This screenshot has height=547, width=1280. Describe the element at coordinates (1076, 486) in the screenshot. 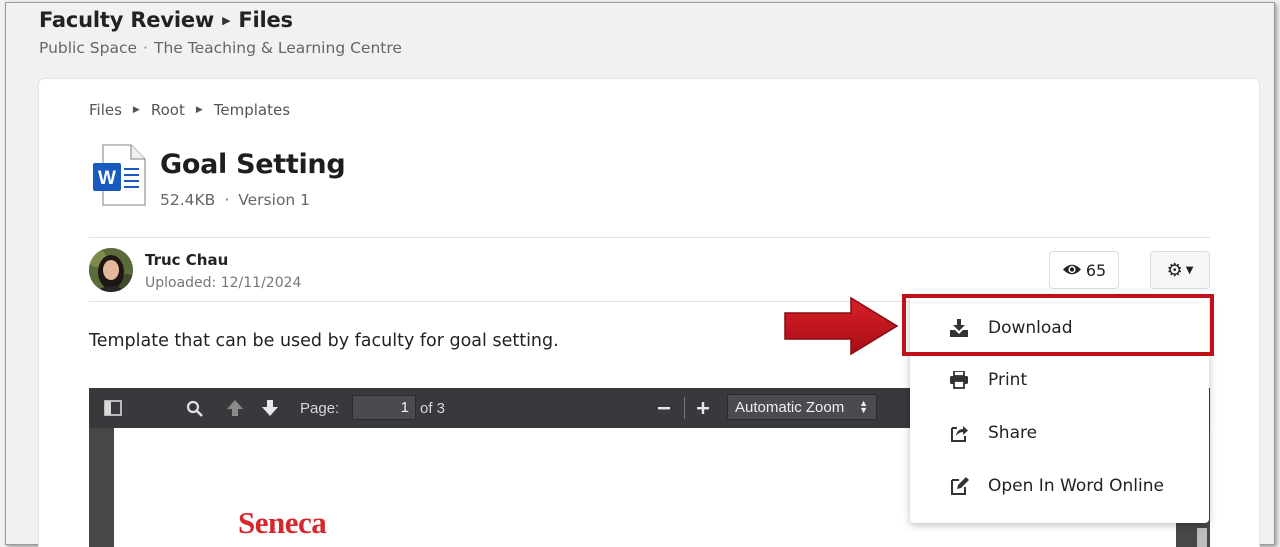

I see `menu-item-label: Open In Word Online` at that location.